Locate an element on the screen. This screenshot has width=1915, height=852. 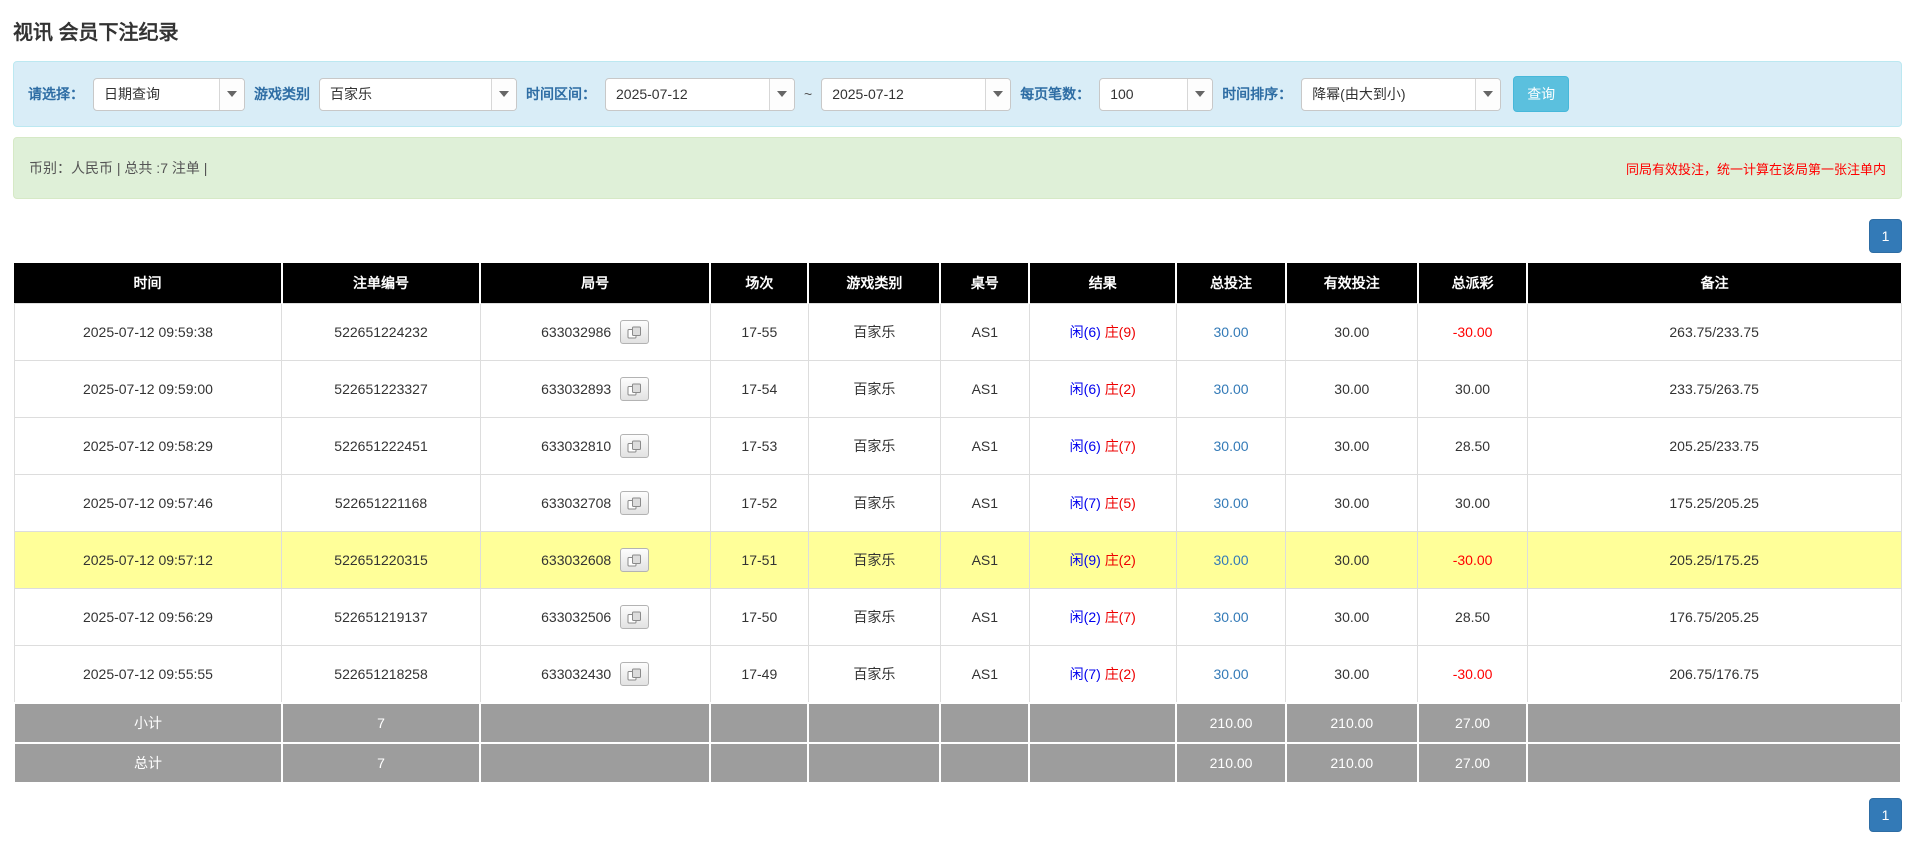
round-number: 633032608 is located at coordinates (576, 560).